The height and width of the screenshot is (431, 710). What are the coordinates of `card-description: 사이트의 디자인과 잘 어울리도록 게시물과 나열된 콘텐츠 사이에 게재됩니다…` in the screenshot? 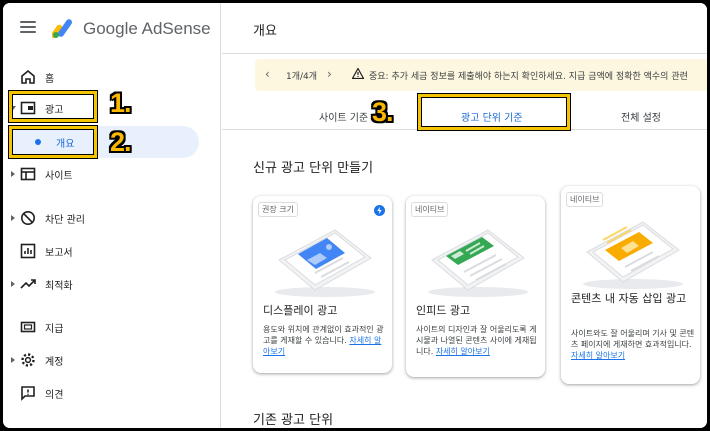 It's located at (476, 340).